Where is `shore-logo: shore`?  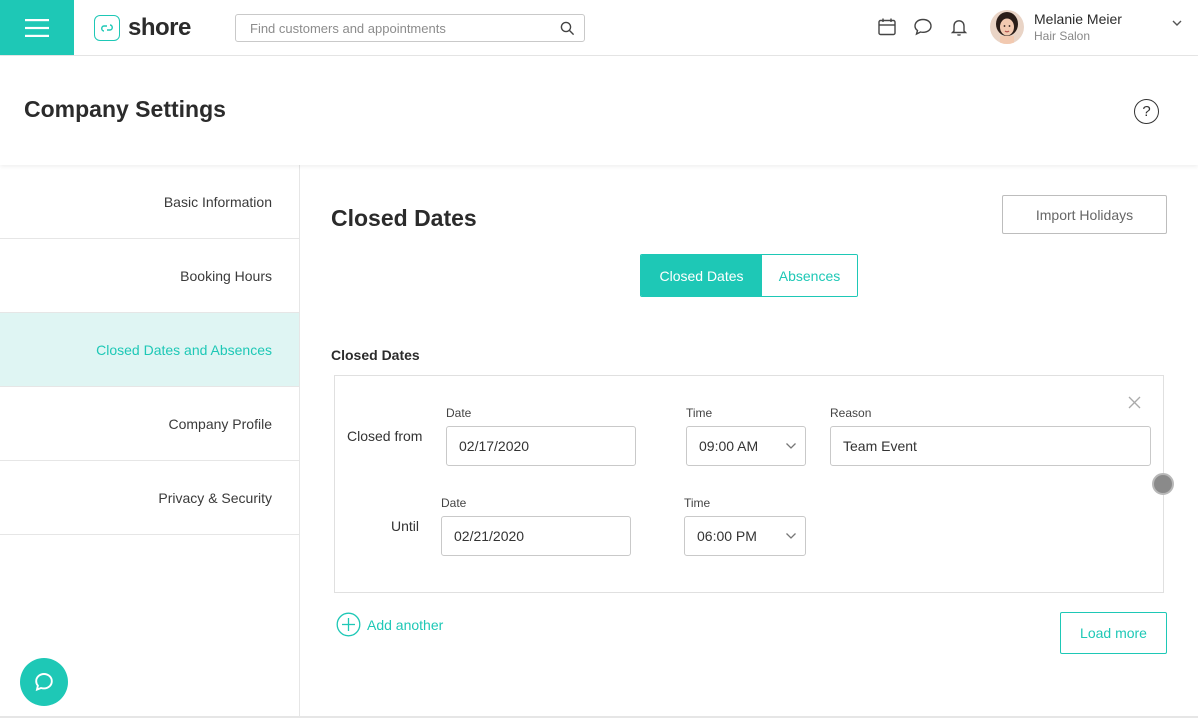 shore-logo: shore is located at coordinates (142, 28).